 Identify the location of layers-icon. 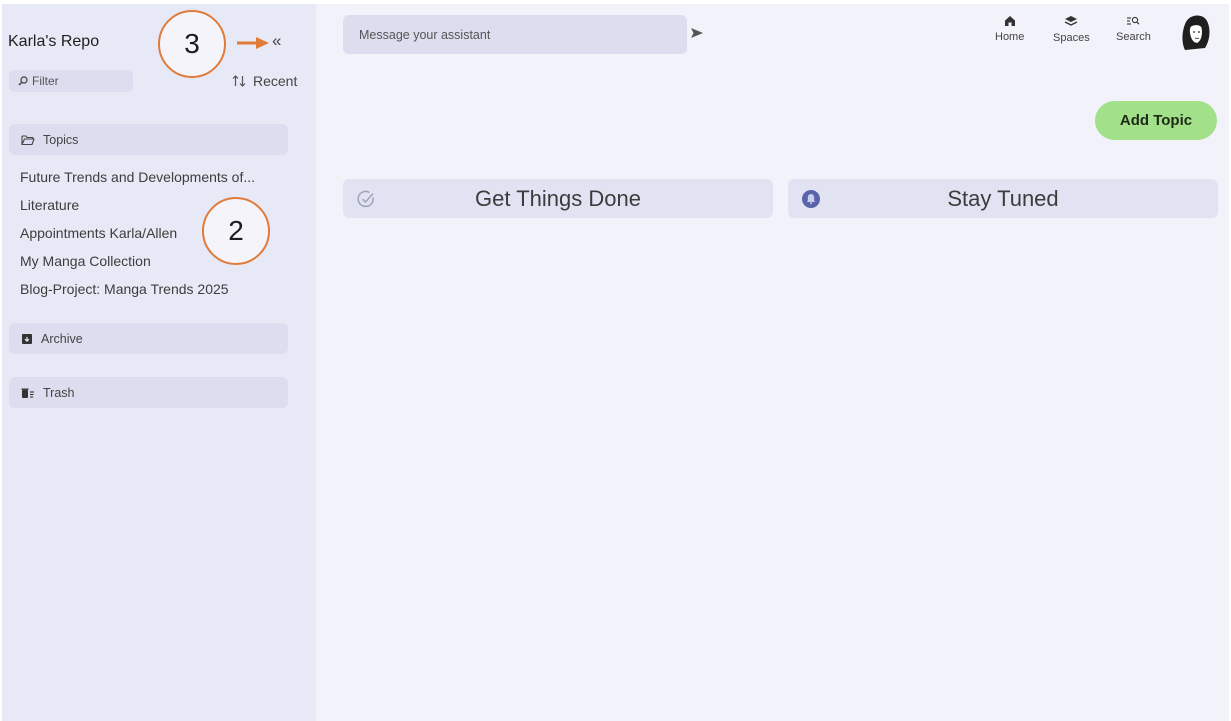
(1071, 21).